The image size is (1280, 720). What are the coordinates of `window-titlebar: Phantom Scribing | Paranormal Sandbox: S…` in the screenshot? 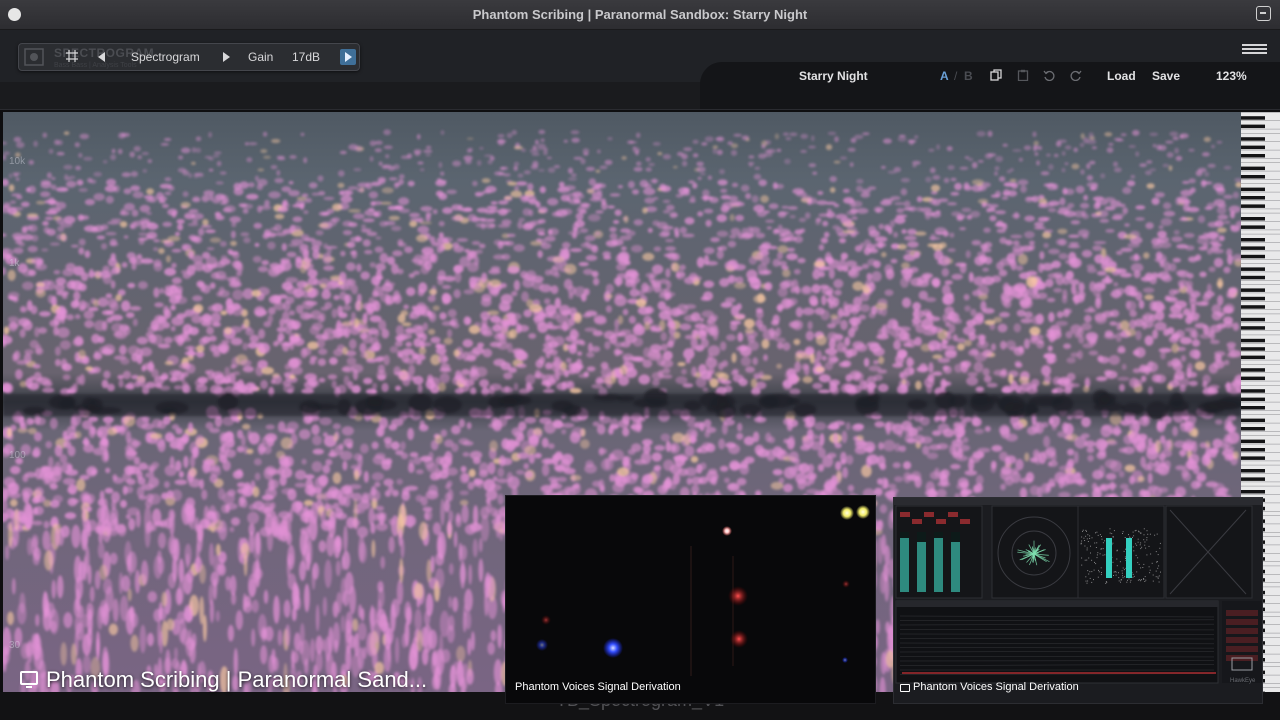 It's located at (640, 15).